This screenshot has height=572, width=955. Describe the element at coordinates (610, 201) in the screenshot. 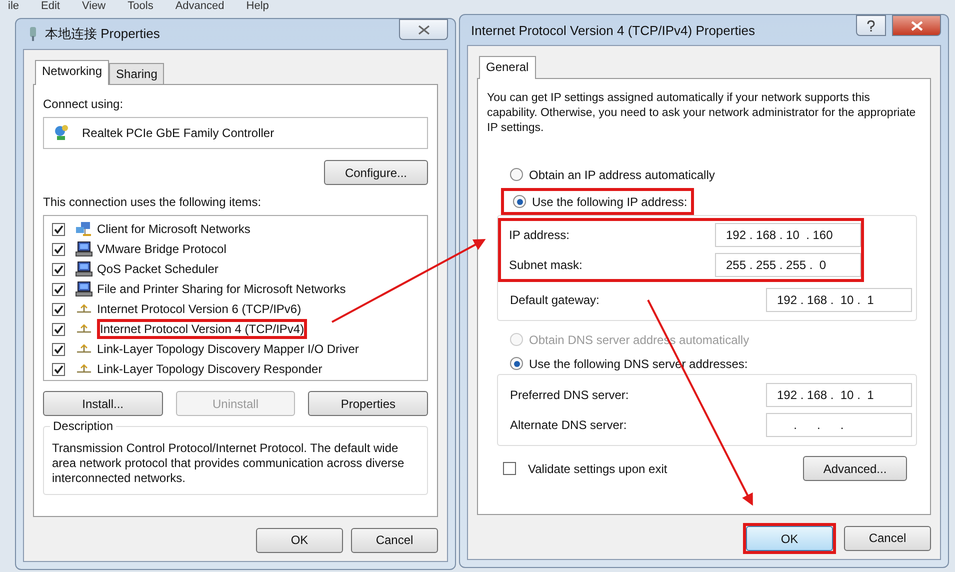

I see `radio-label: Use the following IP address:` at that location.